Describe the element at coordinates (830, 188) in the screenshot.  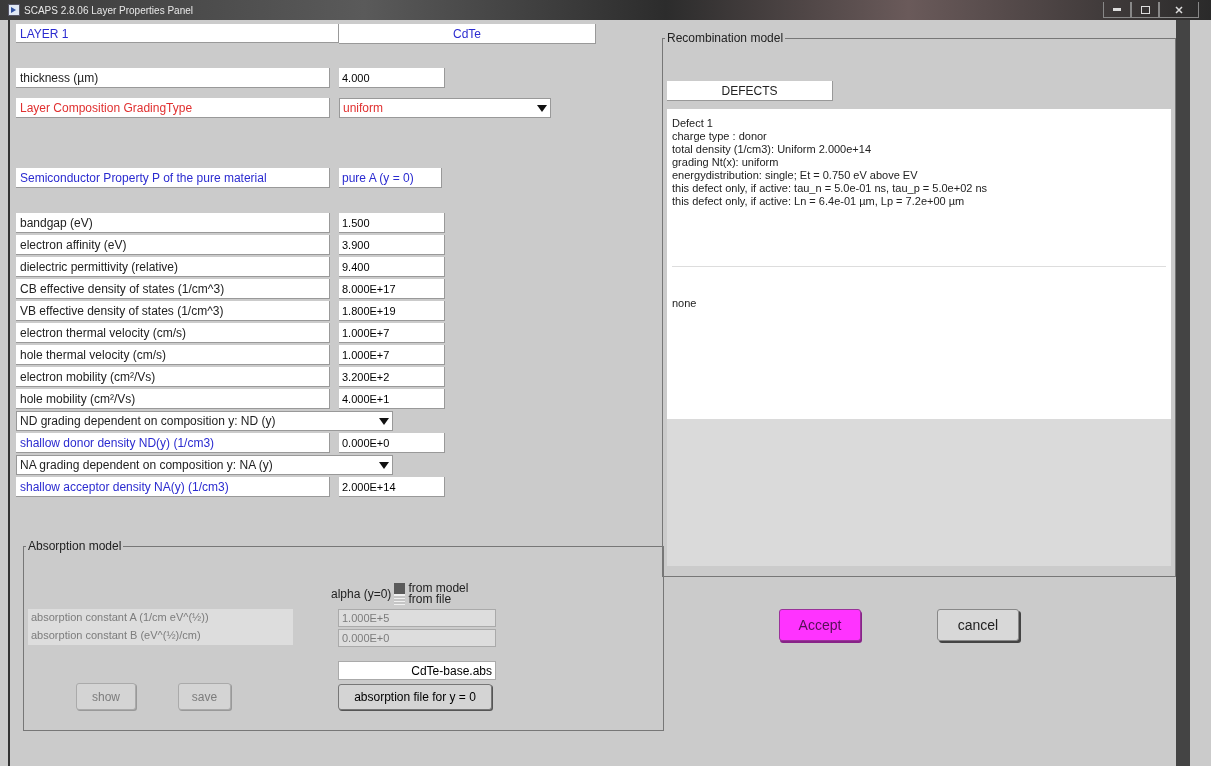
I see `defect-info-line: this defect only, if active: tau_n = 5.0e-01 ns, tau_p = 5.0e+02 ns` at that location.